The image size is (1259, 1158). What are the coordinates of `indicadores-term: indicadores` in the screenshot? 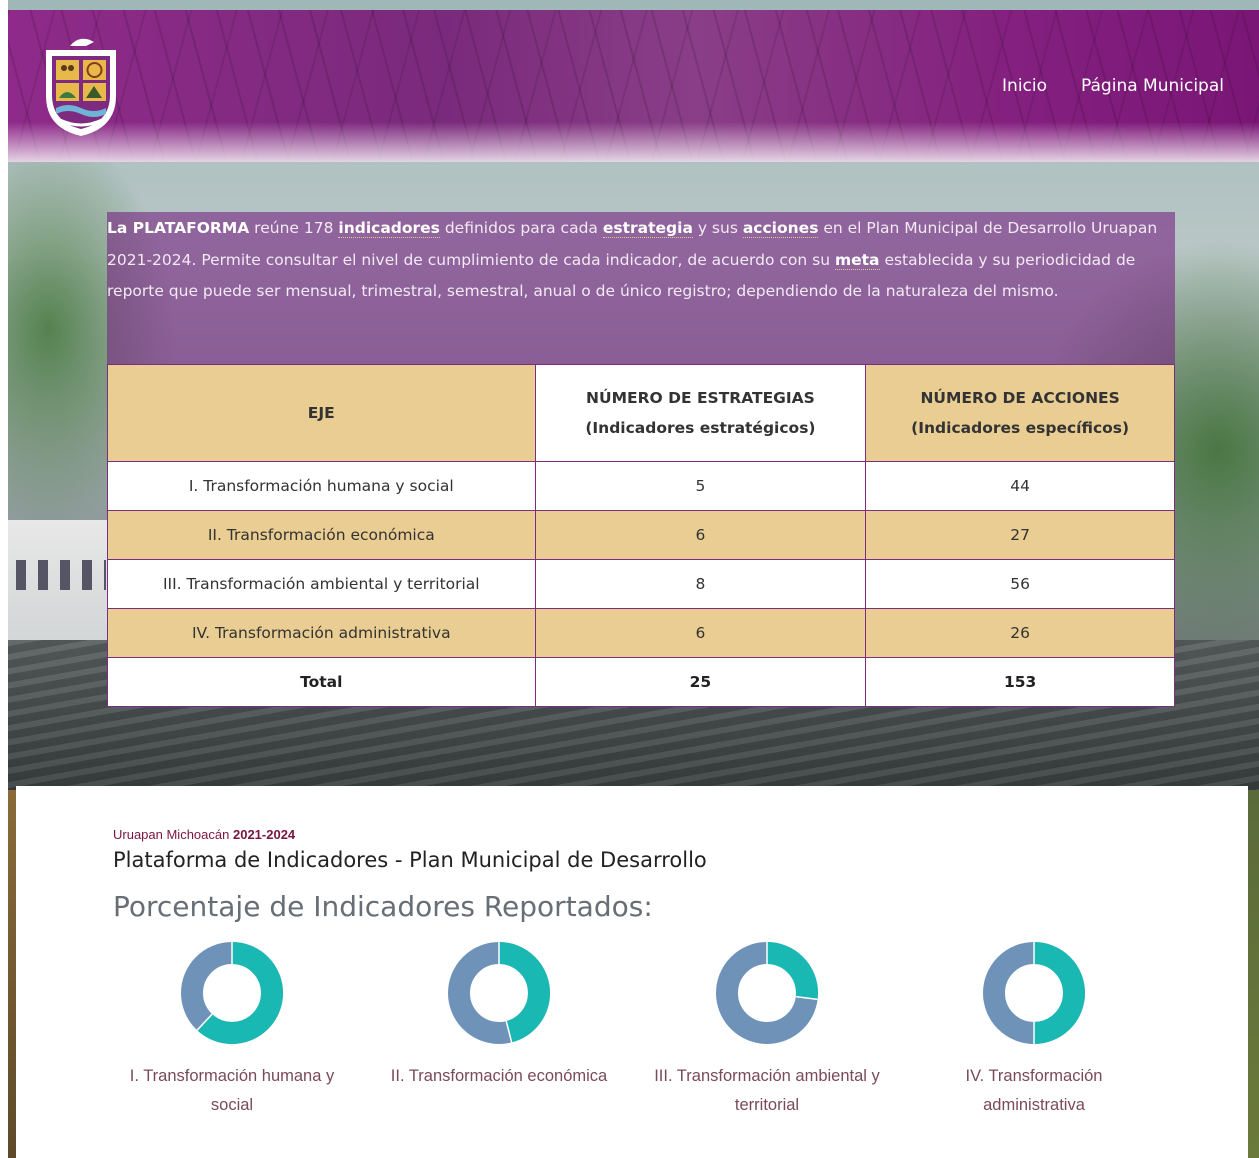 It's located at (389, 228).